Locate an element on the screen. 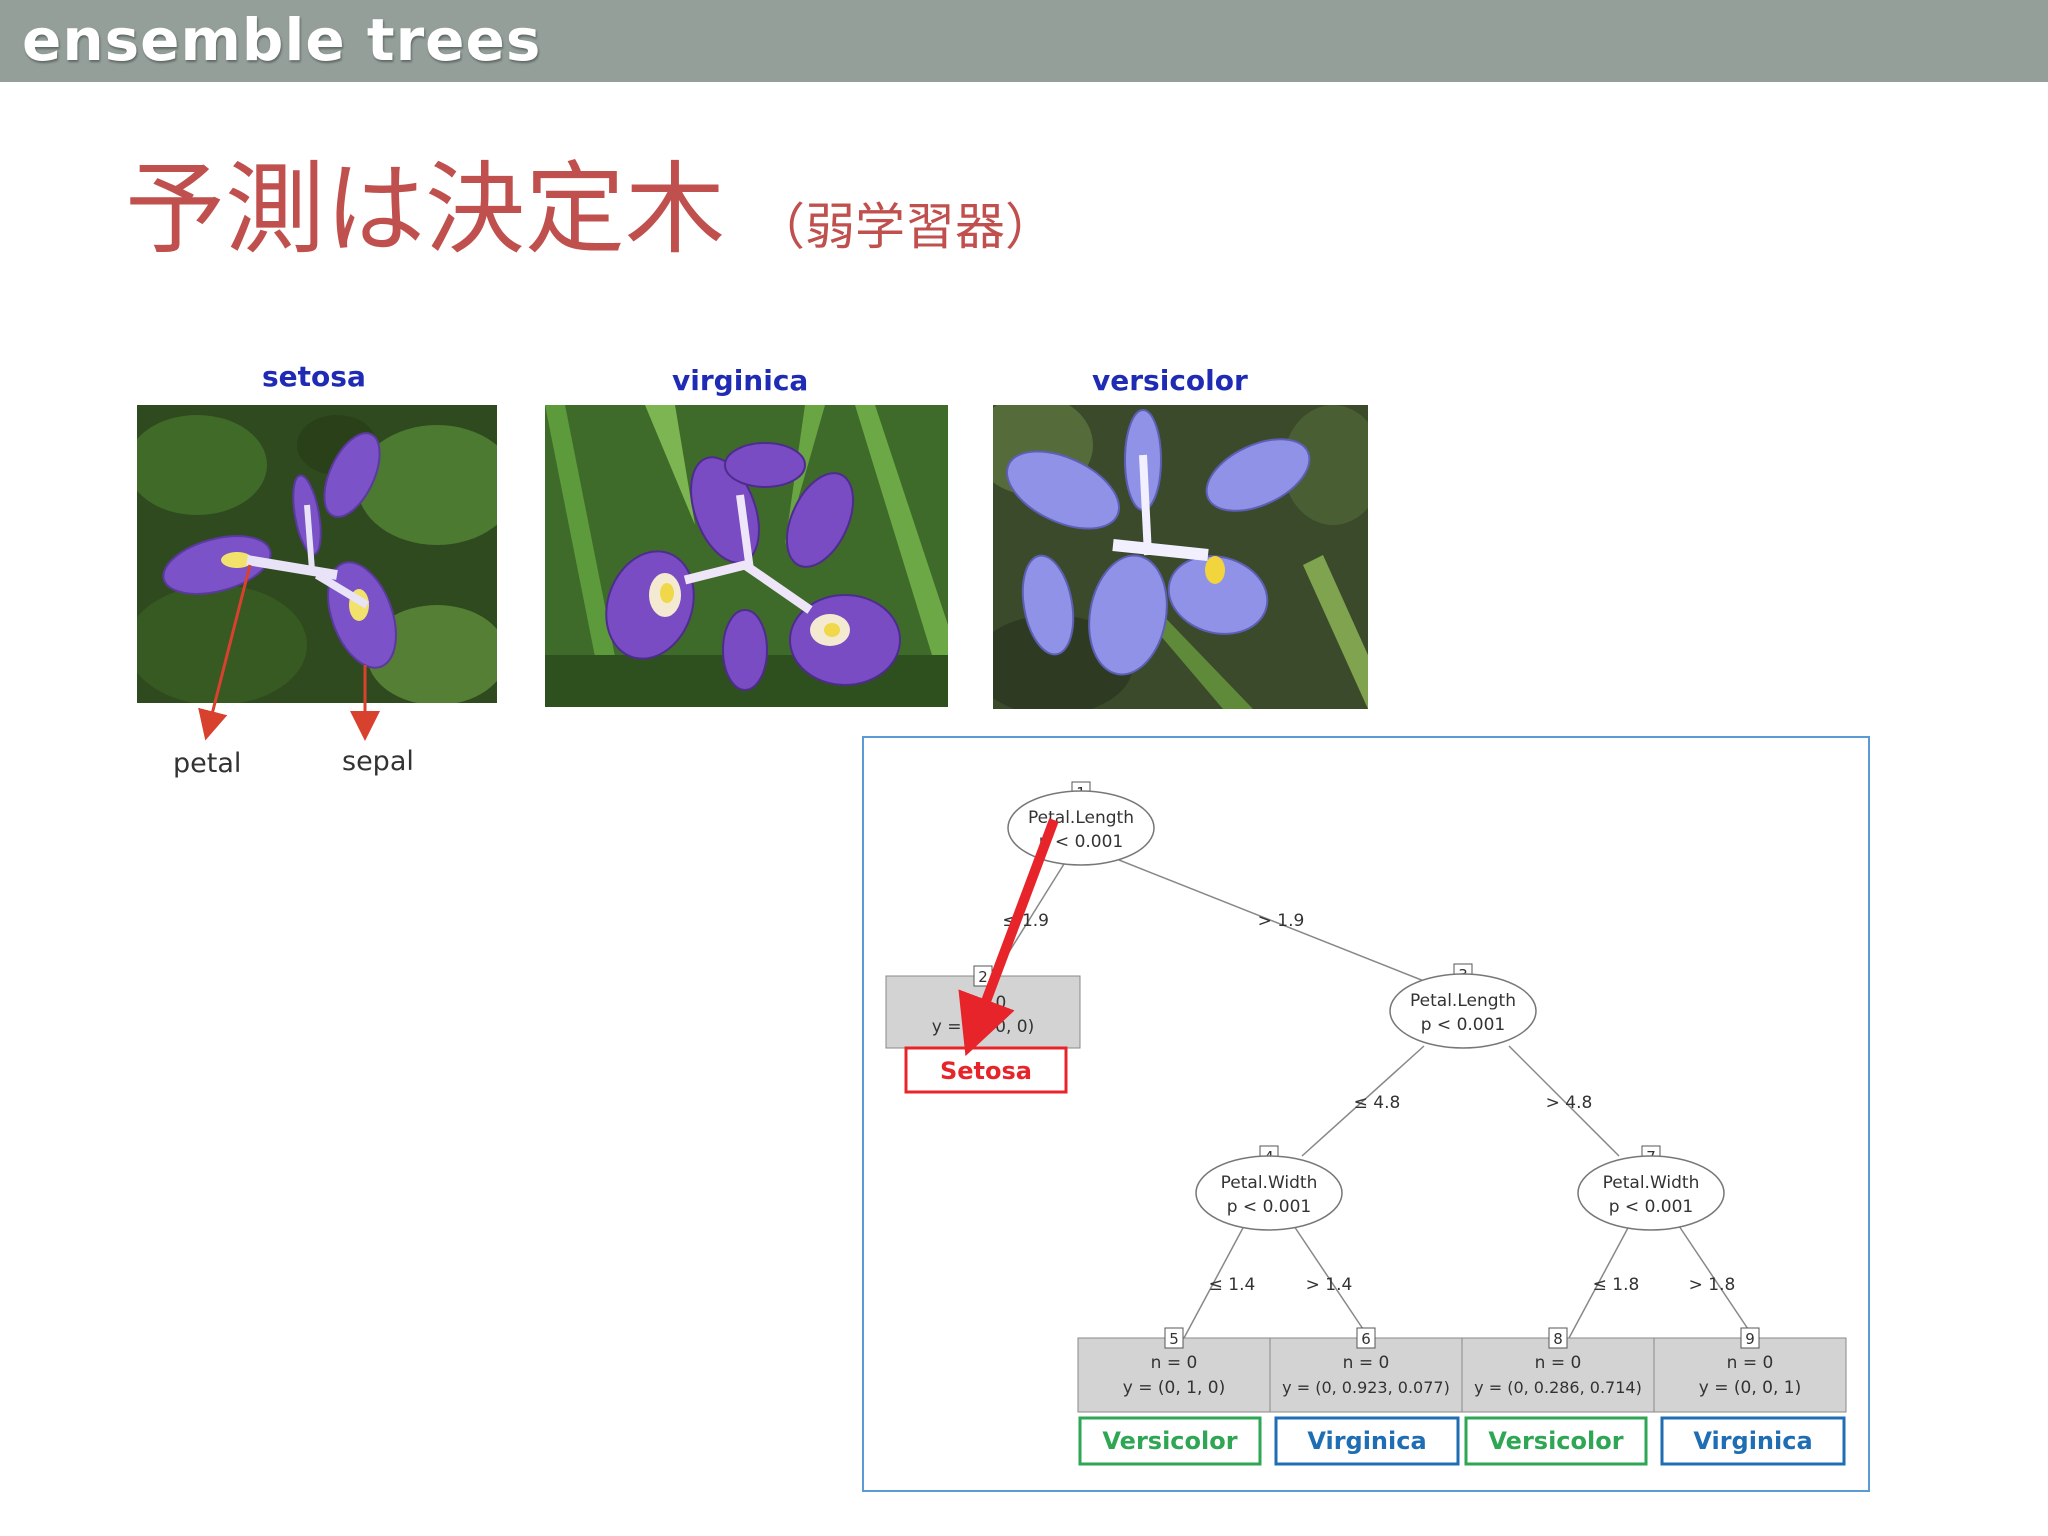 This screenshot has height=1536, width=2048. class-label-virginica-2: Virginica is located at coordinates (1752, 1441).